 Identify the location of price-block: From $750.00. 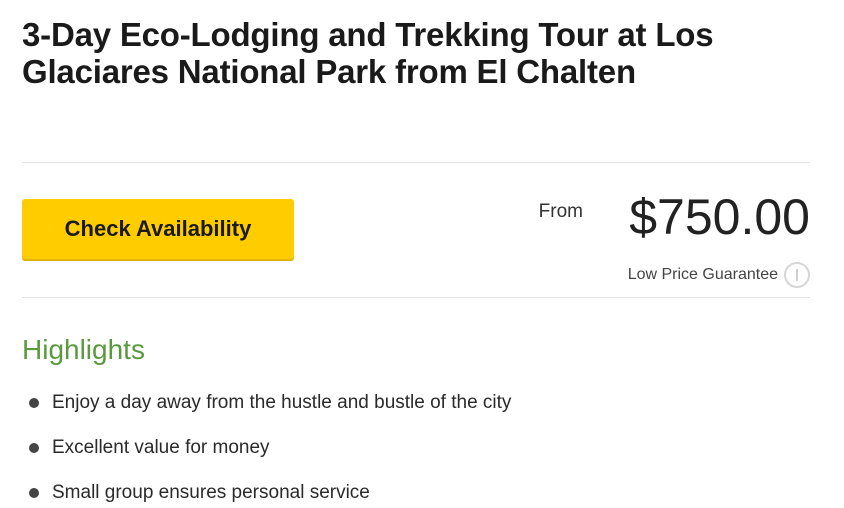
(674, 217).